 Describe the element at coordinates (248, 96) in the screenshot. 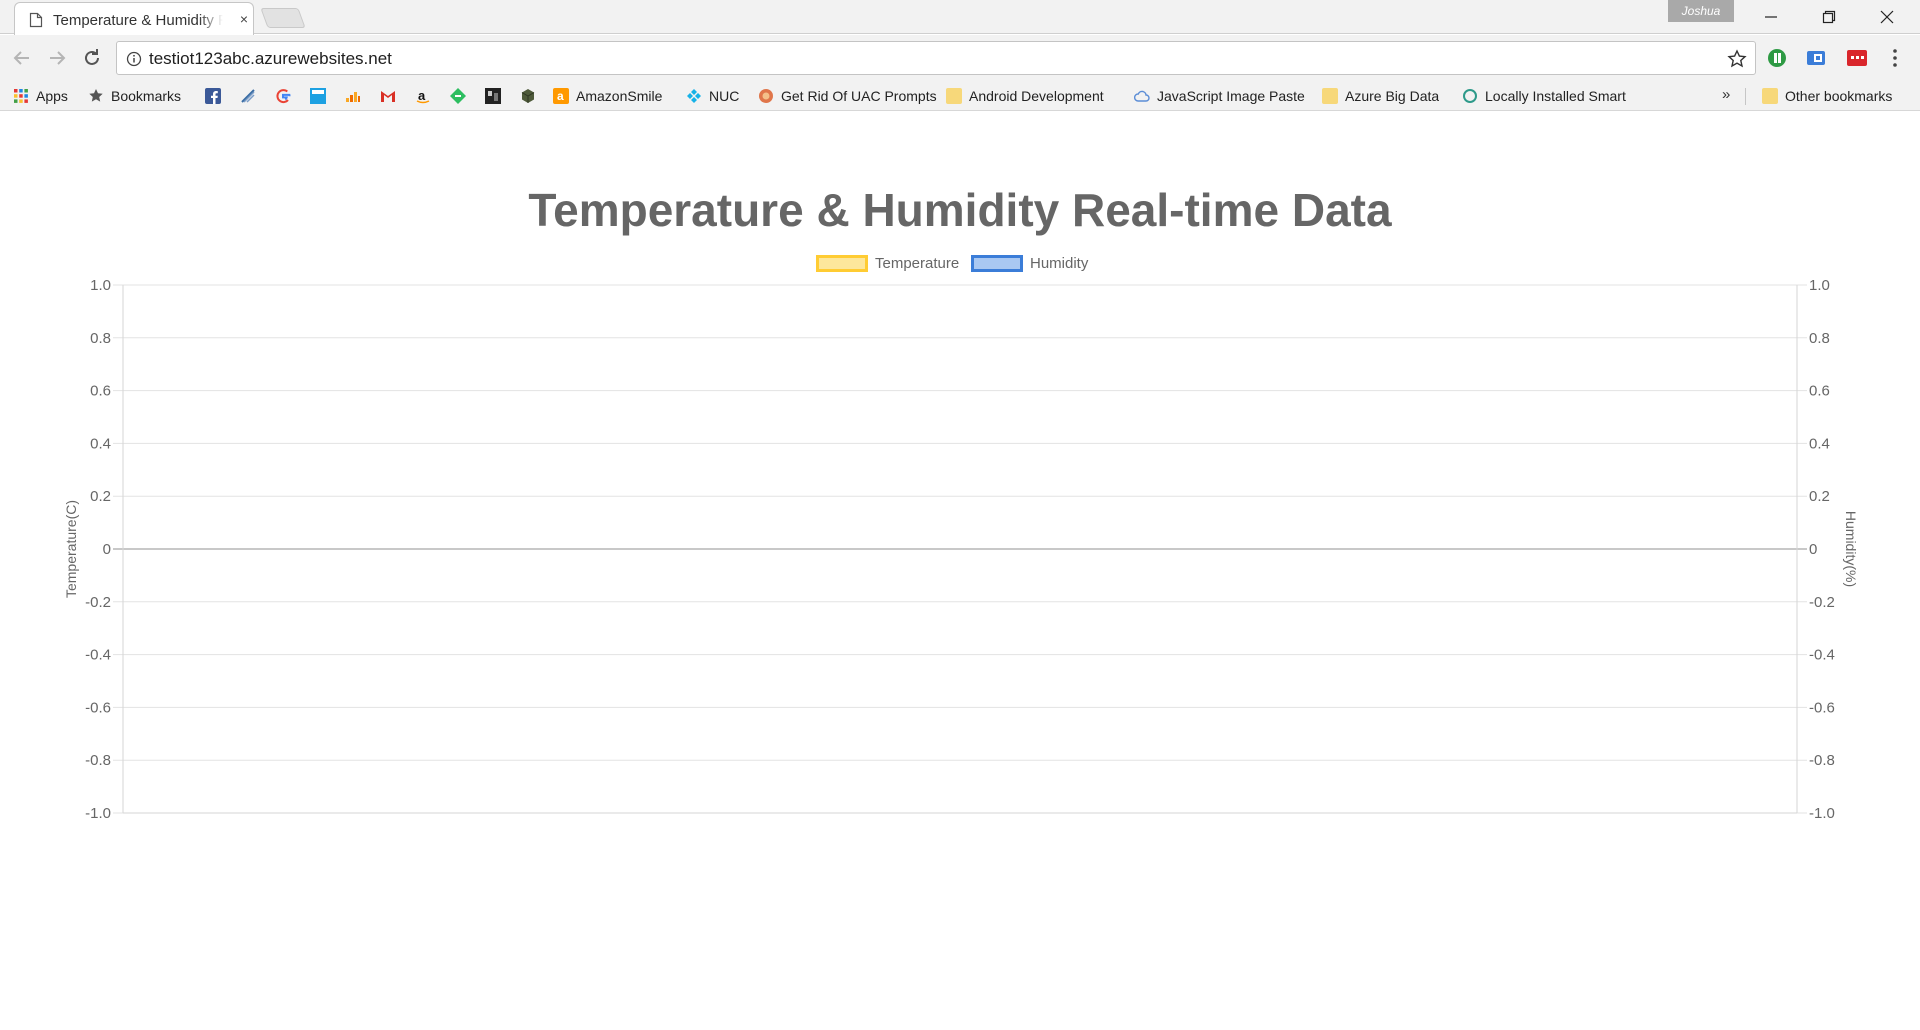

I see `feedly-icon` at that location.